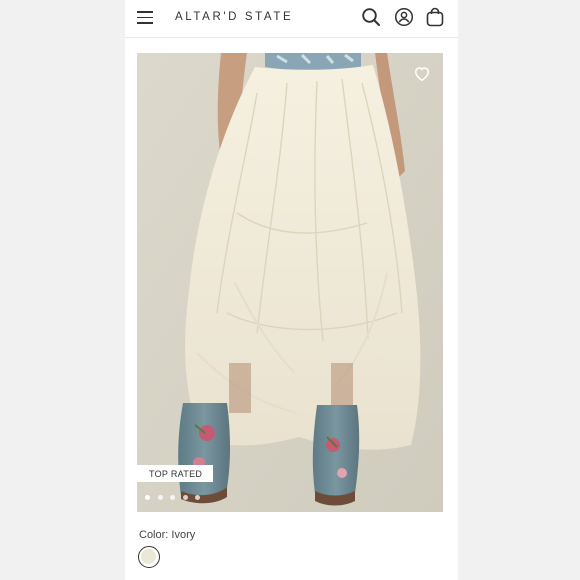 This screenshot has width=580, height=580. What do you see at coordinates (435, 17) in the screenshot?
I see `shopping-bag-icon` at bounding box center [435, 17].